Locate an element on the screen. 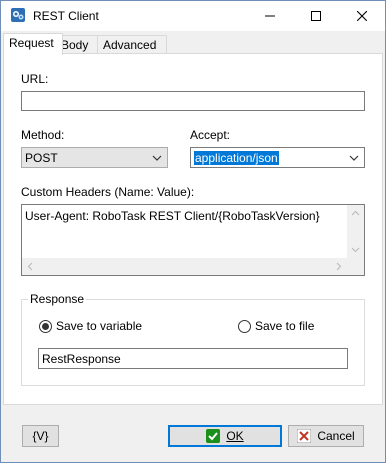 The image size is (386, 463). scroll-corner is located at coordinates (355, 266).